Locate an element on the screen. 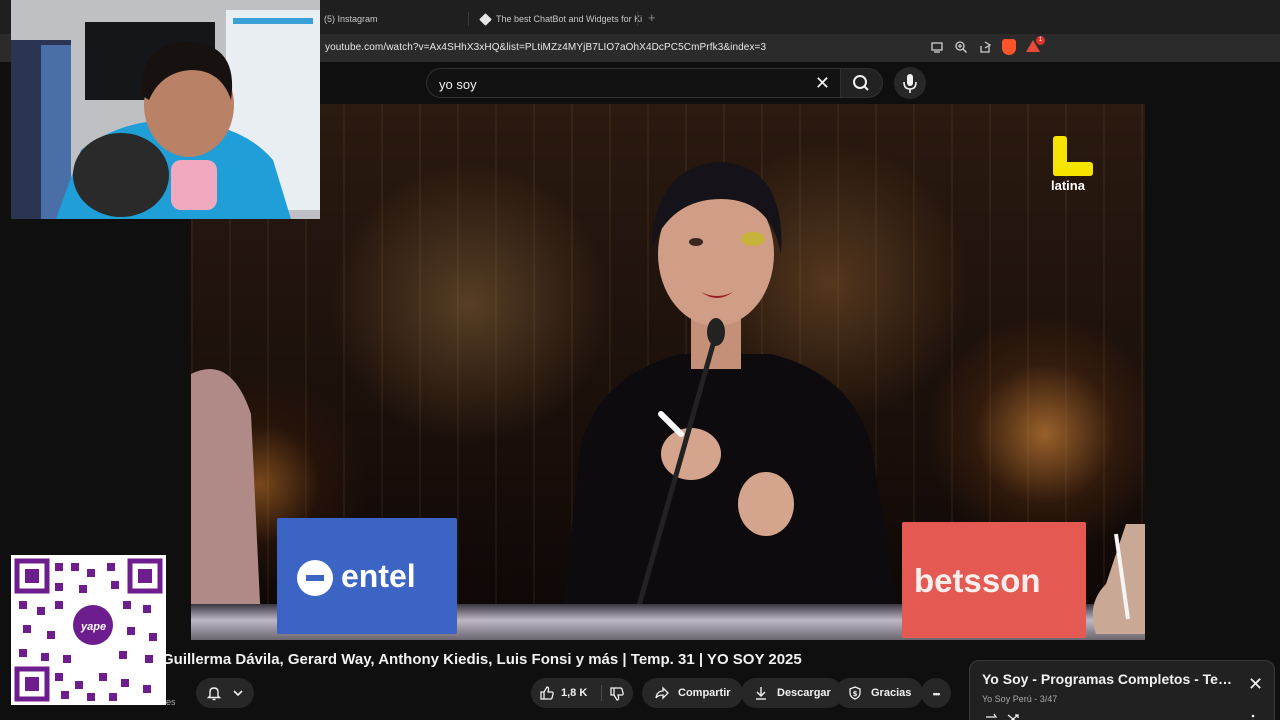 This screenshot has width=1280, height=720. search-icon is located at coordinates (861, 83).